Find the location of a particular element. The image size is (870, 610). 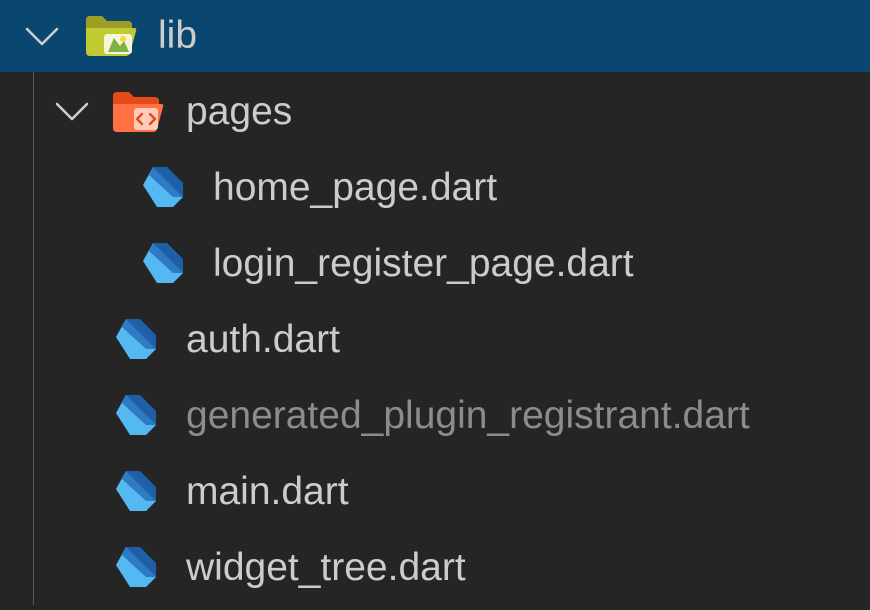

tree-item-login-register-page-dart: login_register_page.dart is located at coordinates (435, 264).